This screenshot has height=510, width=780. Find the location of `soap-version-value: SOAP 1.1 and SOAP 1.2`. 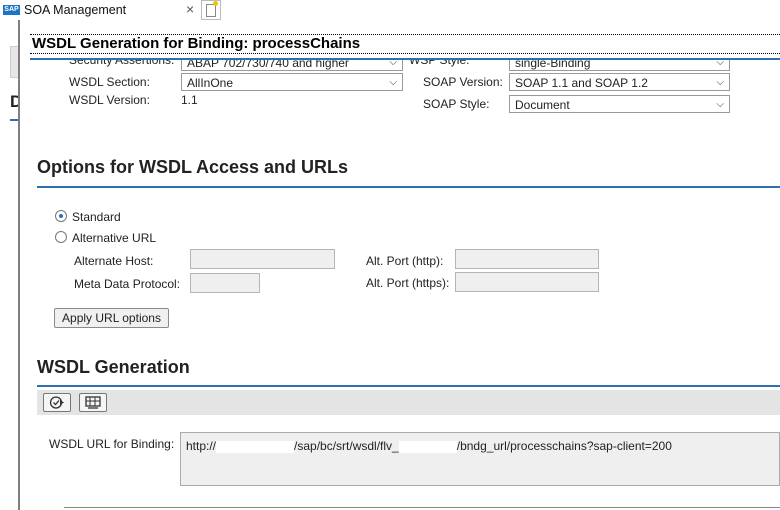

soap-version-value: SOAP 1.1 and SOAP 1.2 is located at coordinates (581, 83).